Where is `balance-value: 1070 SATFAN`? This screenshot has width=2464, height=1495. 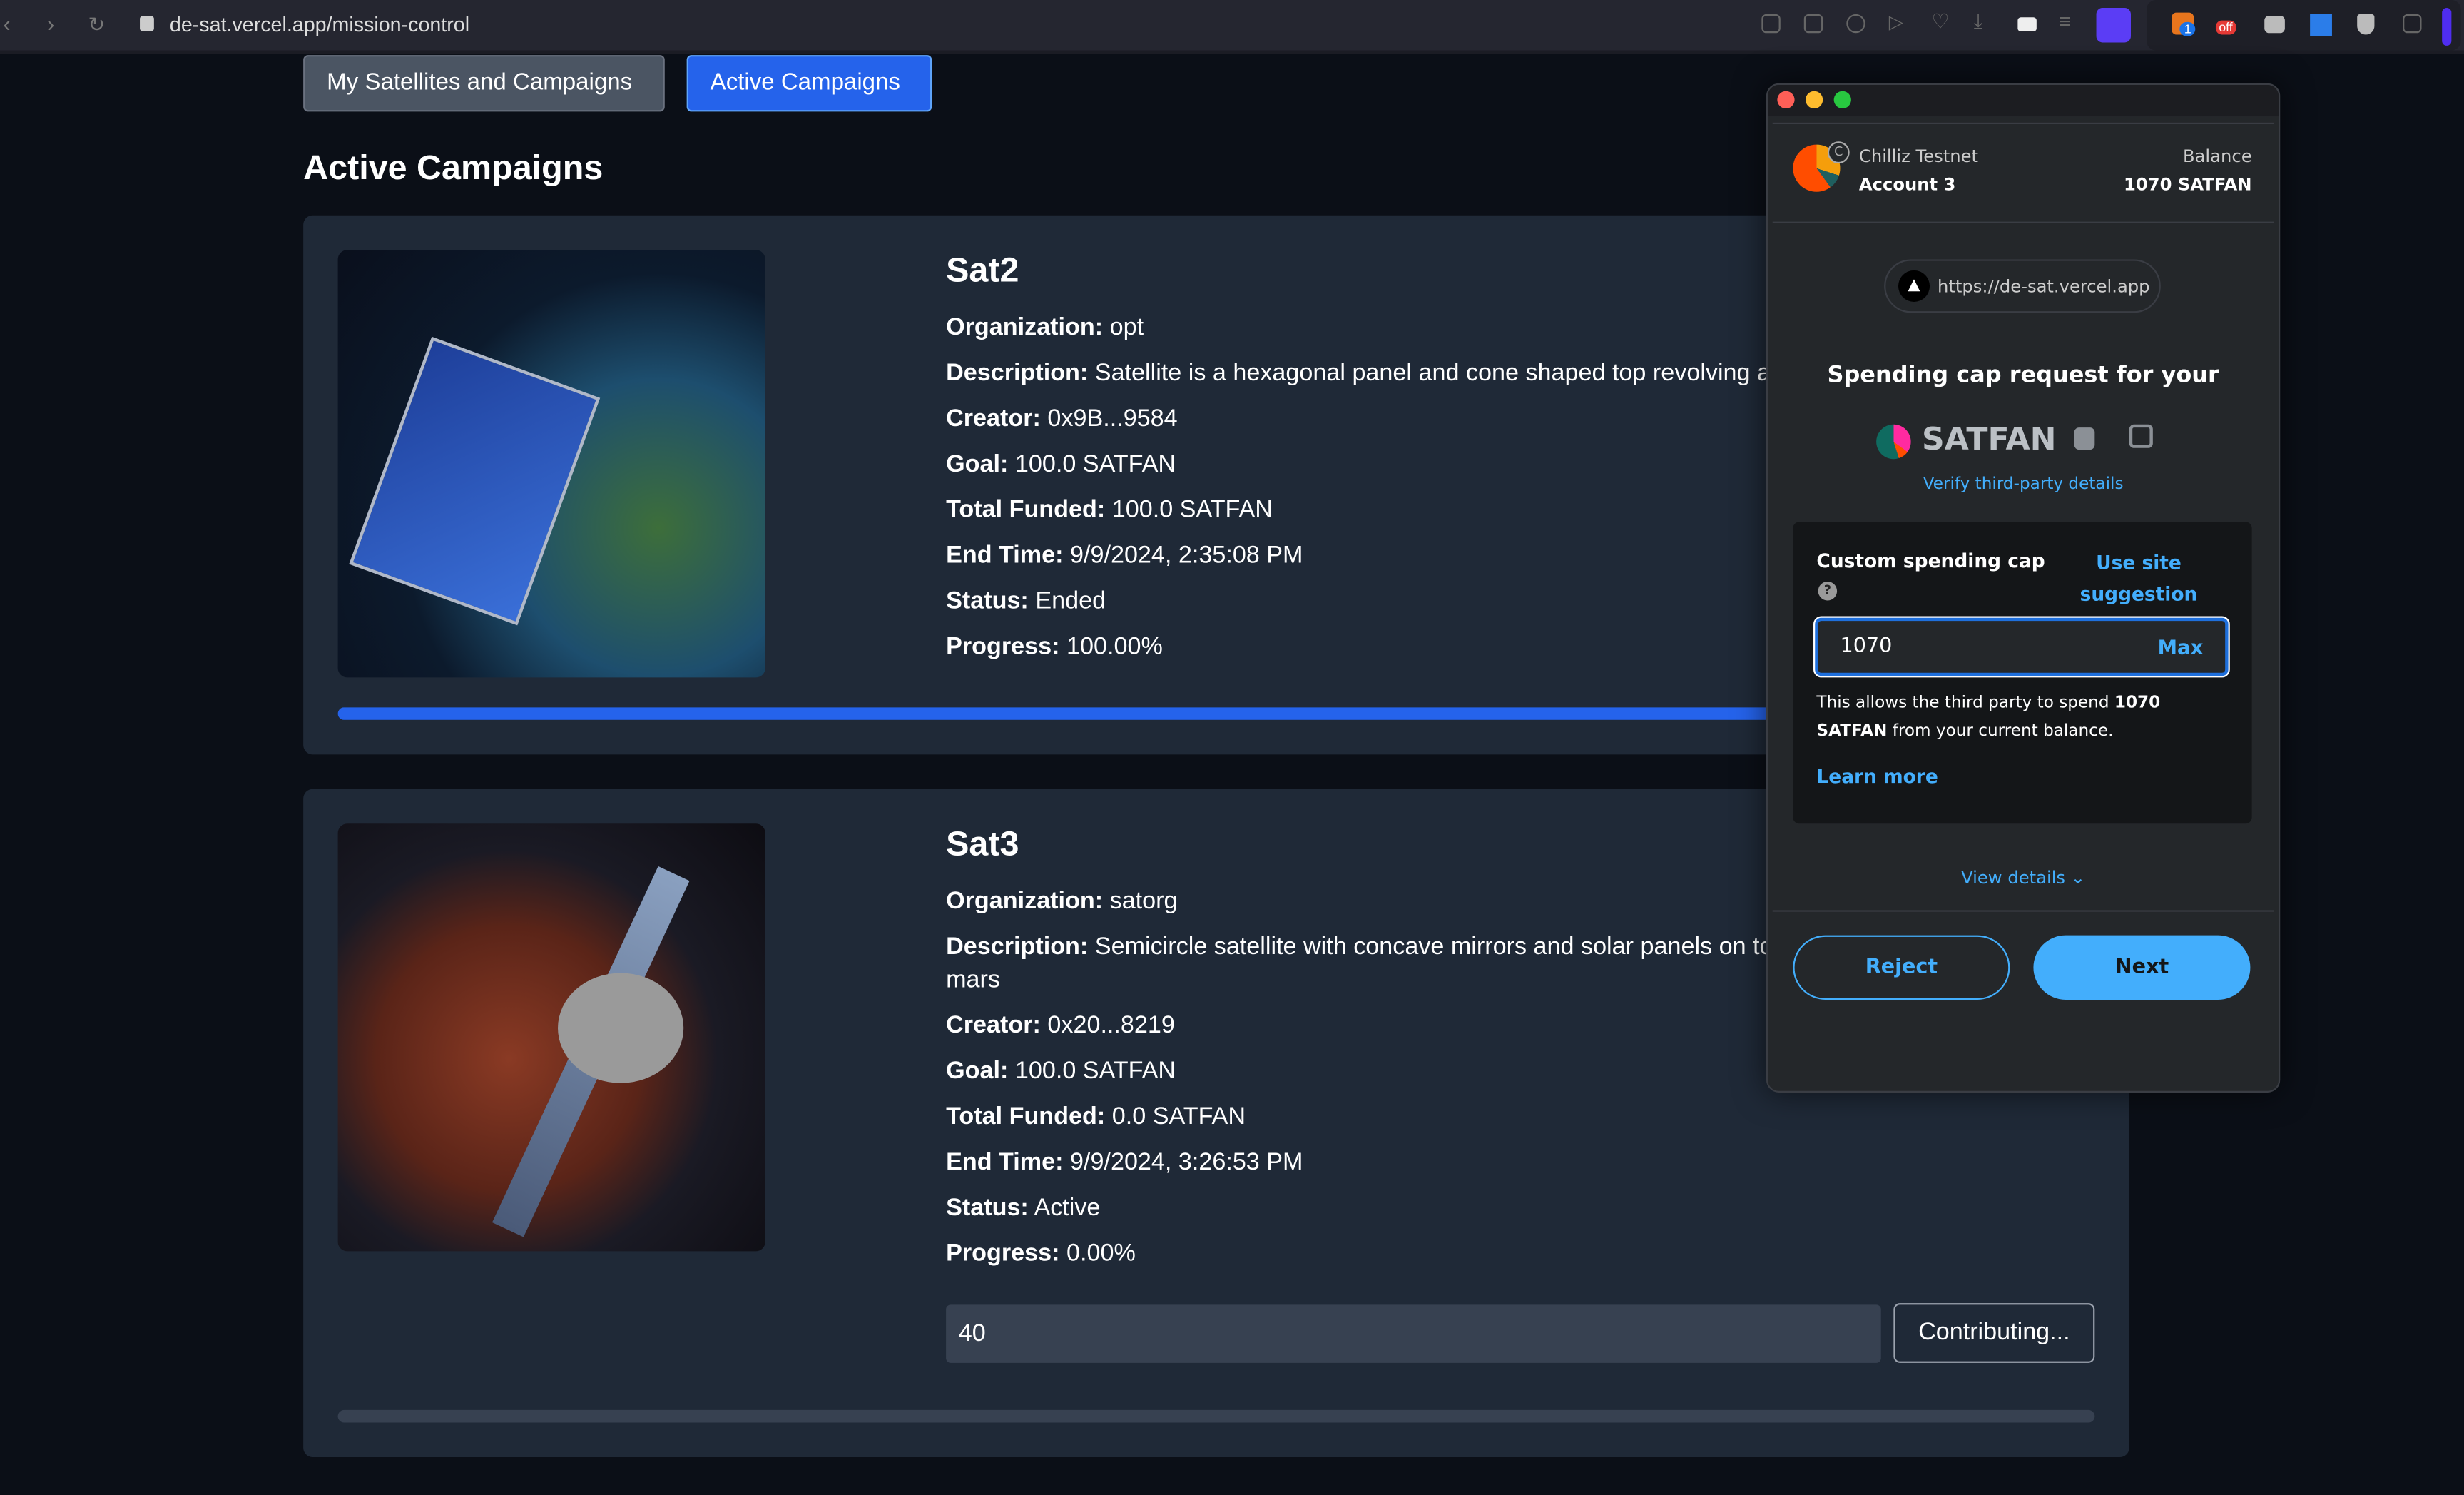
balance-value: 1070 SATFAN is located at coordinates (2188, 185).